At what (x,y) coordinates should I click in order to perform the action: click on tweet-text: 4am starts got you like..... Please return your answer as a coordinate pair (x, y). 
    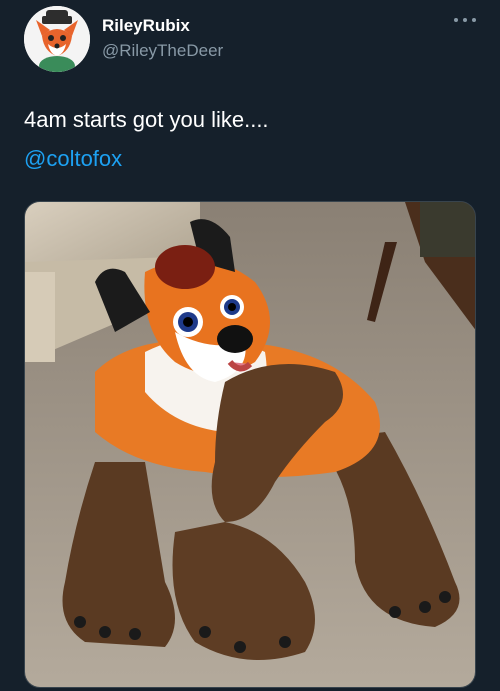
    Looking at the image, I should click on (146, 119).